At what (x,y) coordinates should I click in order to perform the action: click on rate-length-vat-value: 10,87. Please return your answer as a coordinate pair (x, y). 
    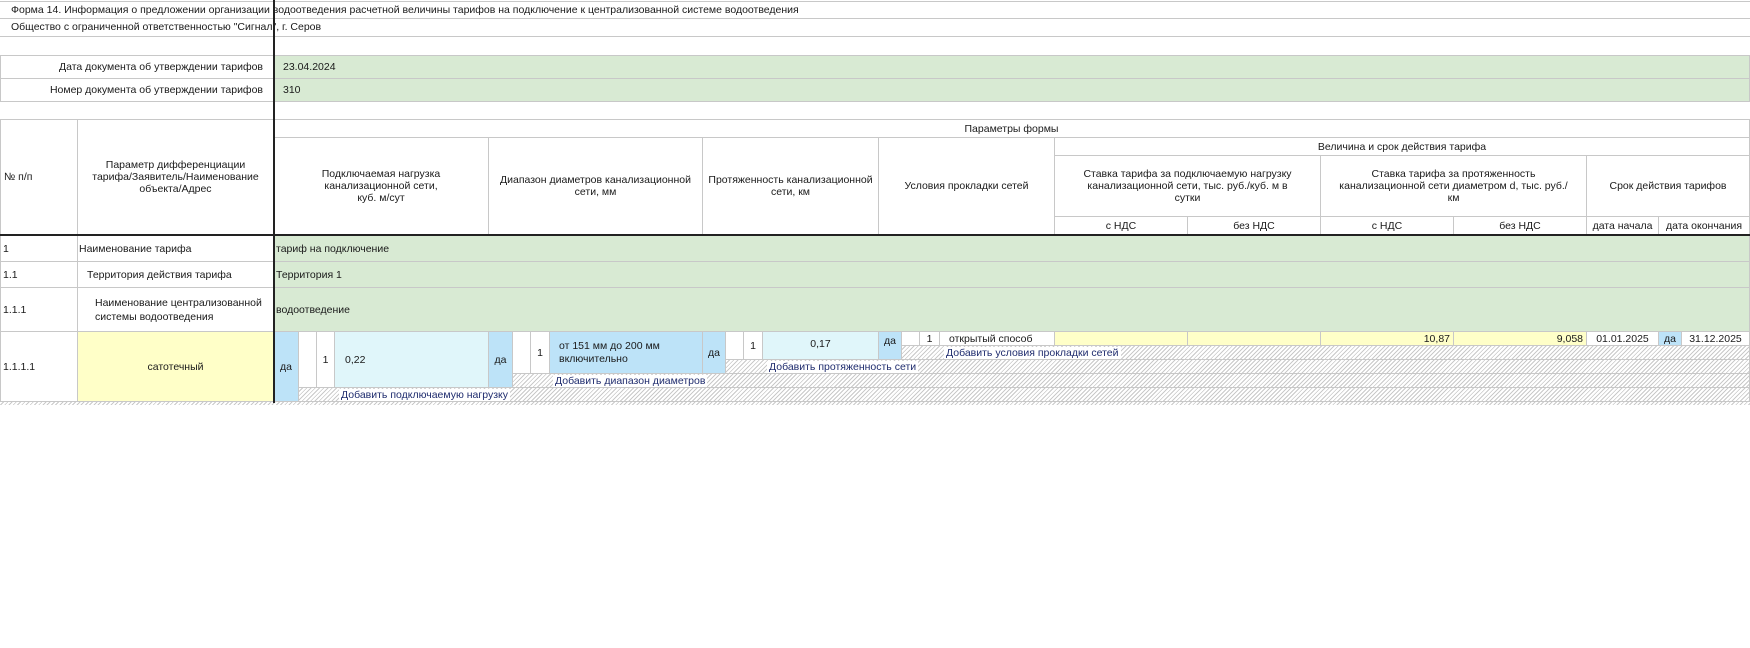
    Looking at the image, I should click on (1387, 339).